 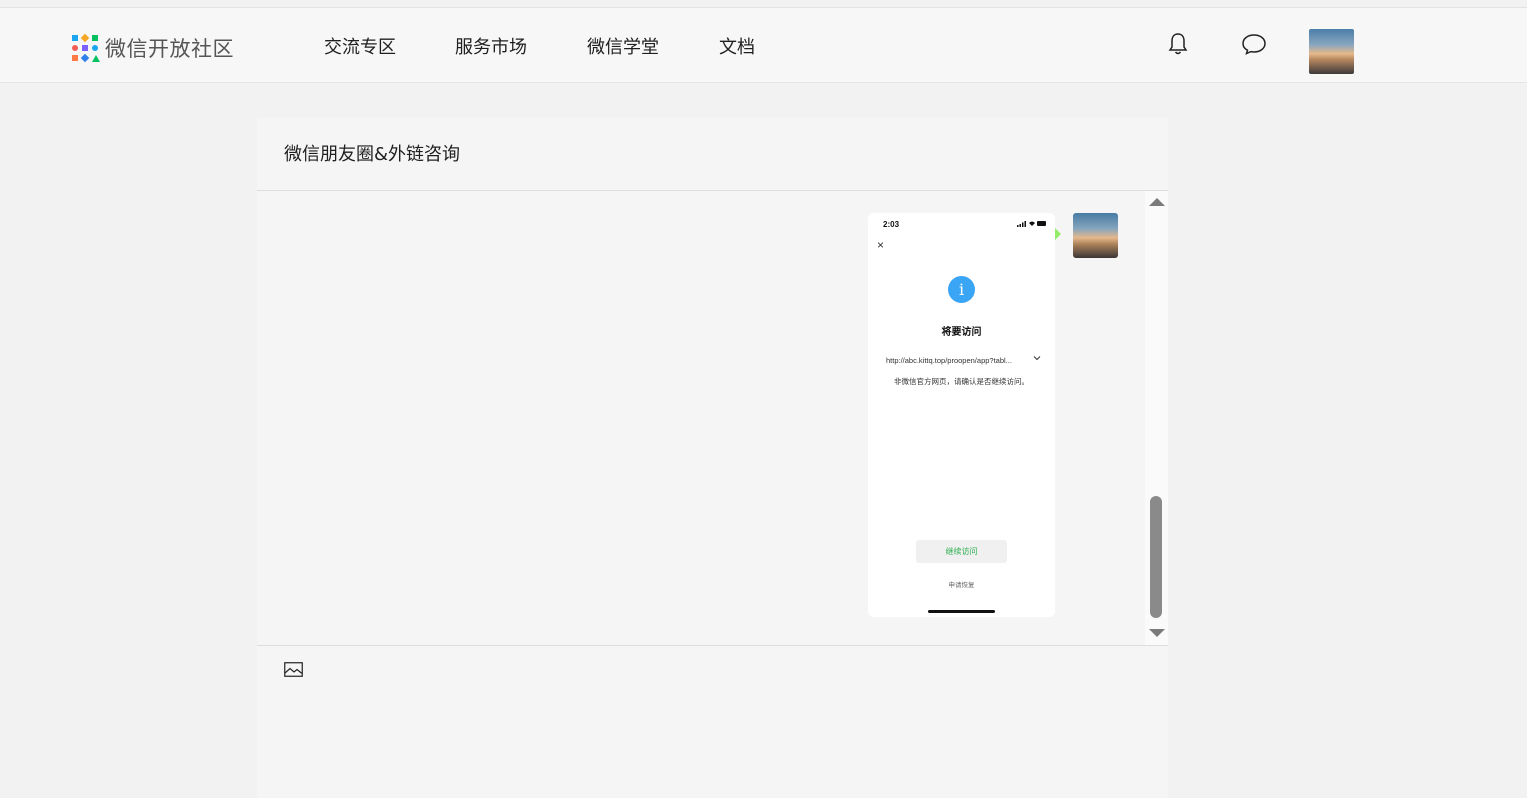 What do you see at coordinates (961, 611) in the screenshot?
I see `phone-home-indicator` at bounding box center [961, 611].